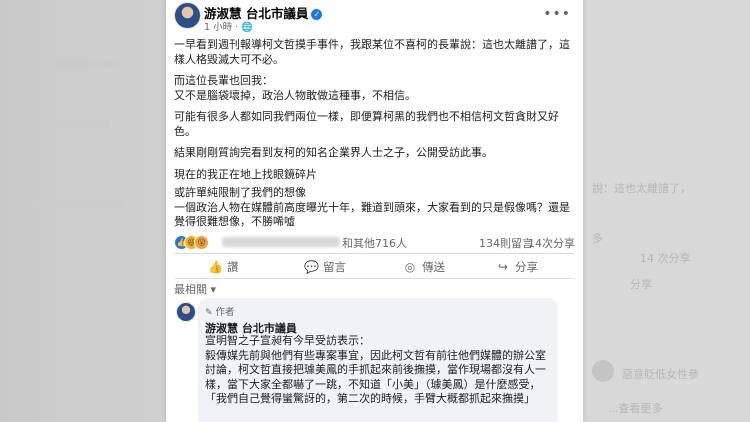 The width and height of the screenshot is (750, 422). Describe the element at coordinates (190, 289) in the screenshot. I see `comment-sort-label: 最相關` at that location.